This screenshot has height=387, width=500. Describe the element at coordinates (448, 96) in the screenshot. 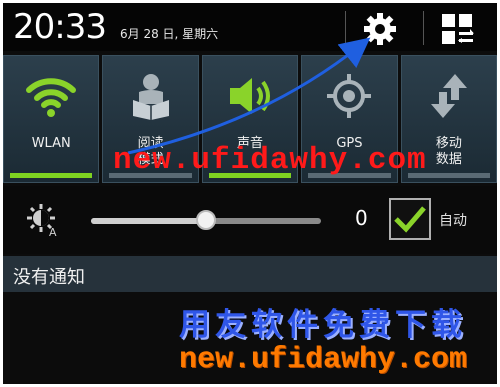

I see `mobile-data-icon` at that location.